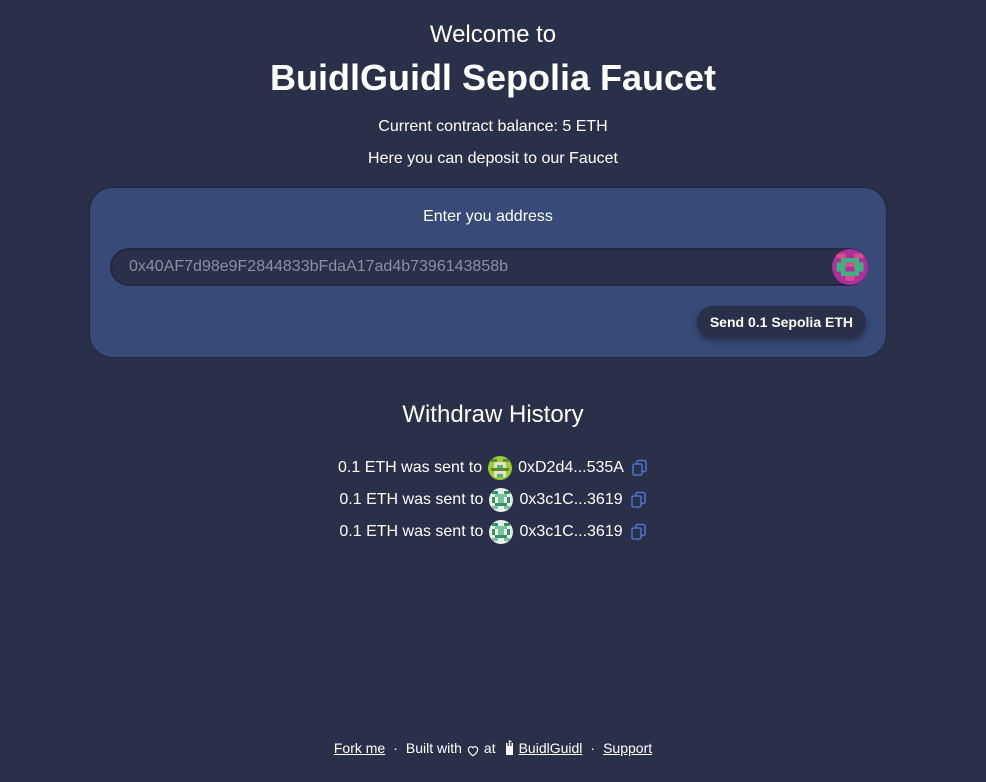  What do you see at coordinates (473, 749) in the screenshot?
I see `heart-icon` at bounding box center [473, 749].